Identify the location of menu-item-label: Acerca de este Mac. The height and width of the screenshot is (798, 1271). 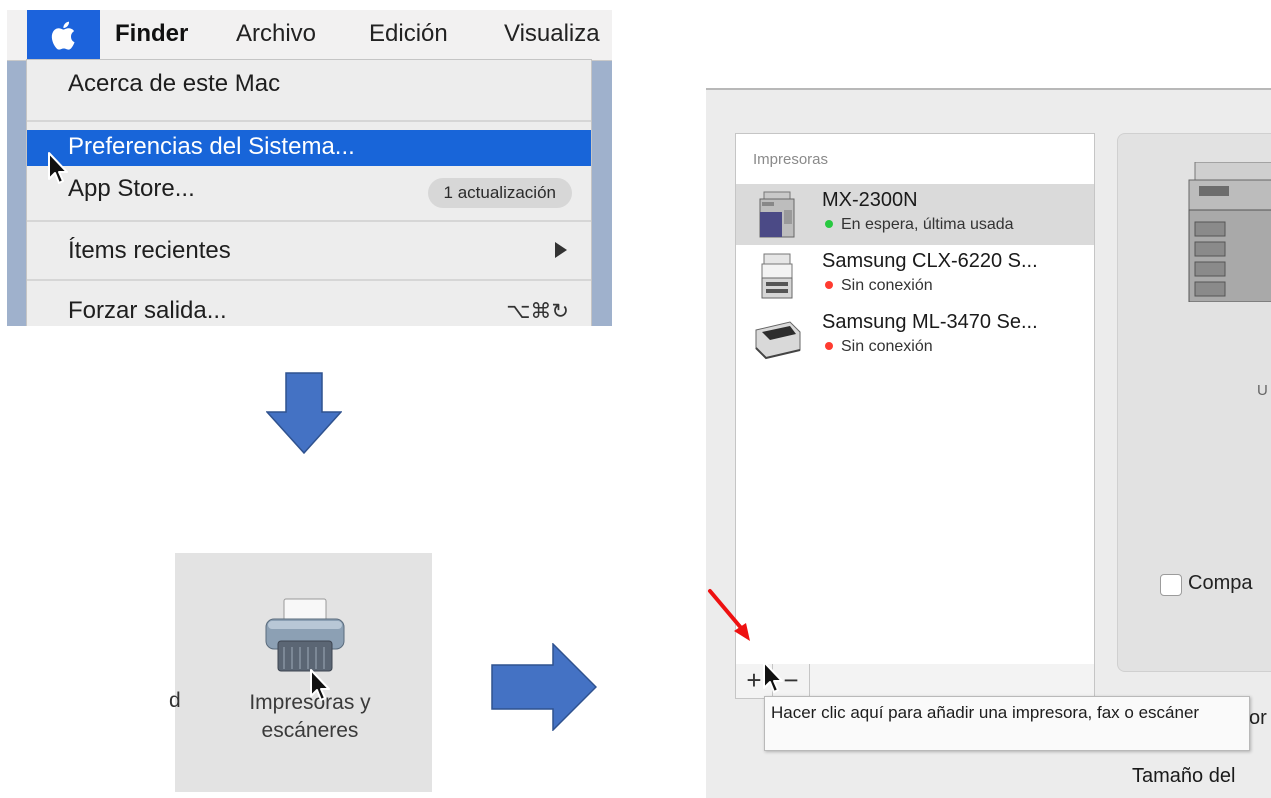
(174, 83).